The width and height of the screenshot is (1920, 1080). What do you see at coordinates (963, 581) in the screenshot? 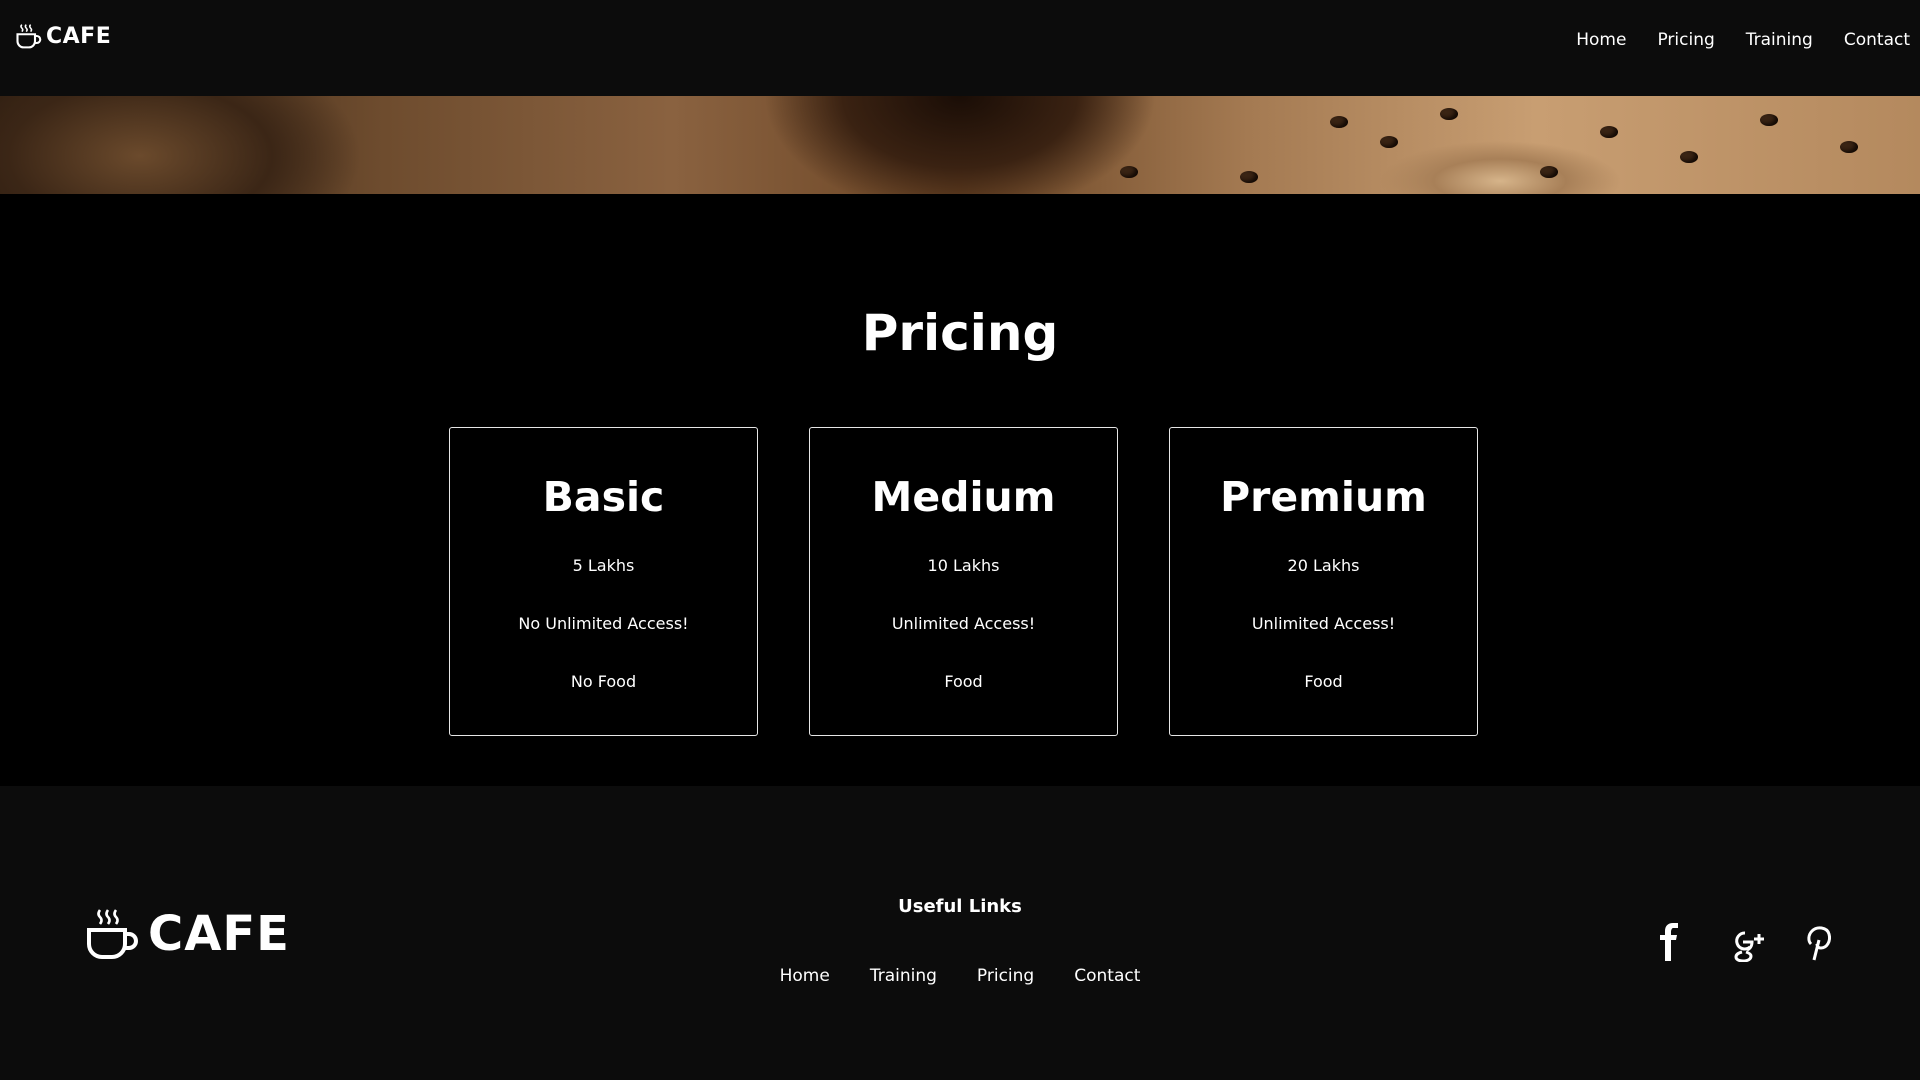
I see `pricing-card-medium: Medium 10 Lakhs Unlimited Access! Food` at bounding box center [963, 581].